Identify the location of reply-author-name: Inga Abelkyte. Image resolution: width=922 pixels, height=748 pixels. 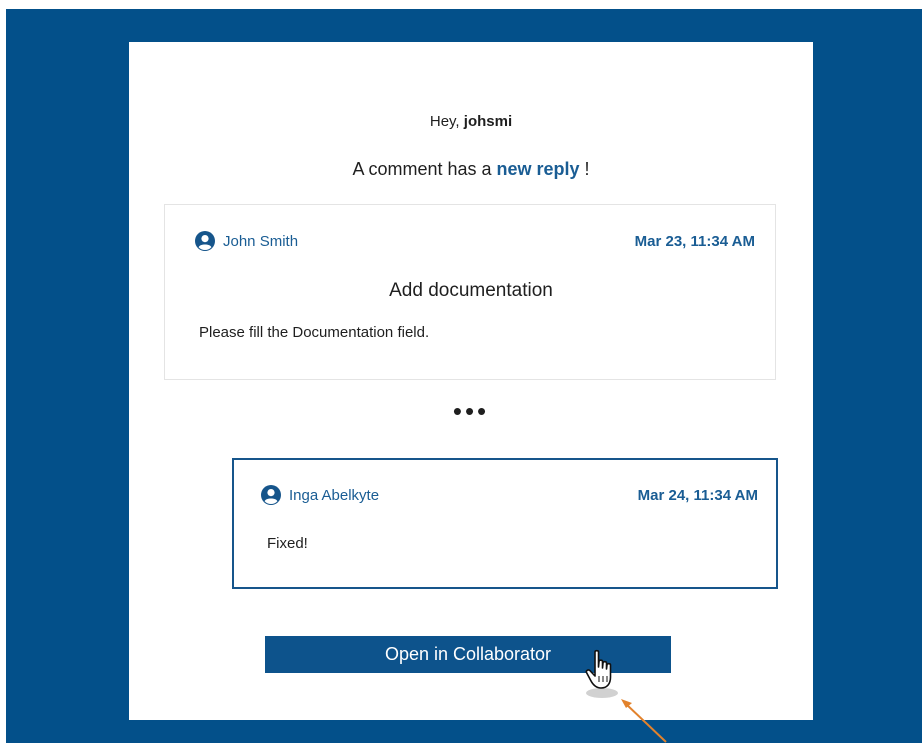
(334, 495).